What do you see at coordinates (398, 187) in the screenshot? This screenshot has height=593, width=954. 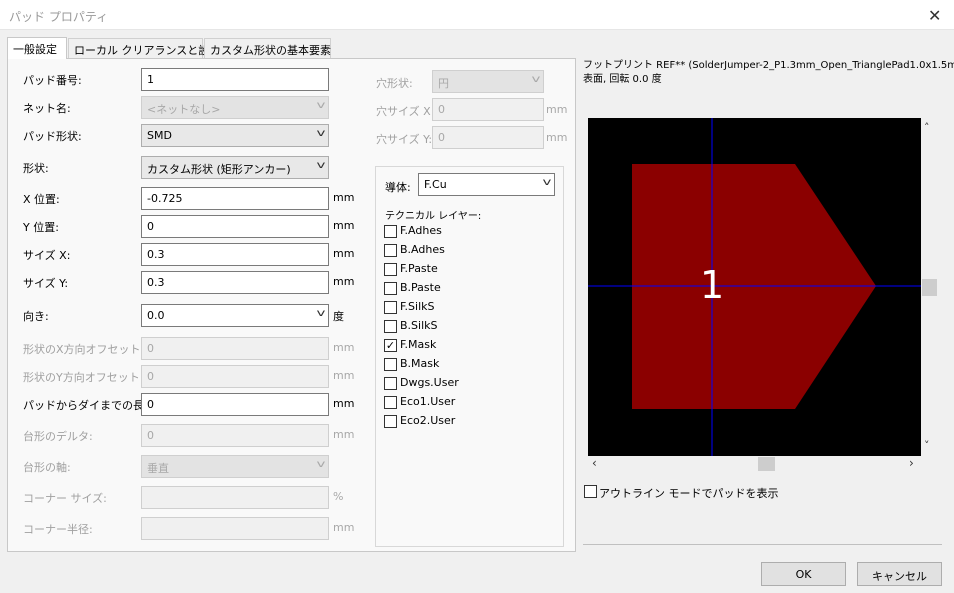 I see `copper-layer-label: 導体:` at bounding box center [398, 187].